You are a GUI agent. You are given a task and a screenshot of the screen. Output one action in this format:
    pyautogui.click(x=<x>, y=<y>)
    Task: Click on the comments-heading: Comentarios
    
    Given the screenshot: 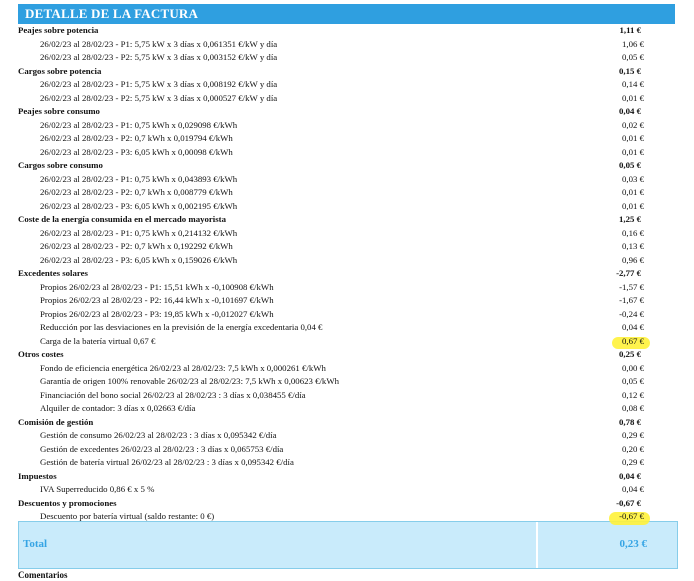 What is the action you would take?
    pyautogui.click(x=43, y=575)
    